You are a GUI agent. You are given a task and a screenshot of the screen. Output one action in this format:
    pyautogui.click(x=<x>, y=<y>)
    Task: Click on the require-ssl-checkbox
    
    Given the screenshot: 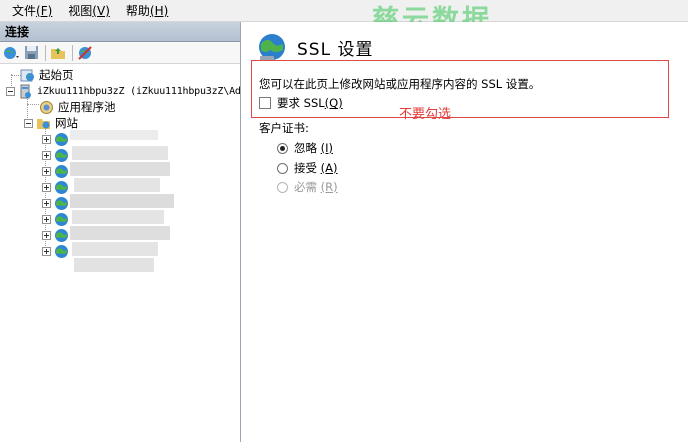 What is the action you would take?
    pyautogui.click(x=265, y=103)
    